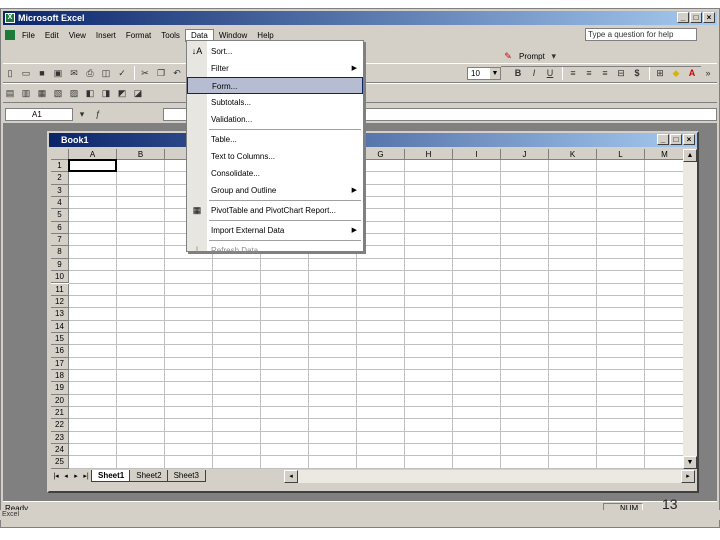 This screenshot has width=720, height=540. Describe the element at coordinates (60, 178) in the screenshot. I see `row-header-2: 2` at that location.